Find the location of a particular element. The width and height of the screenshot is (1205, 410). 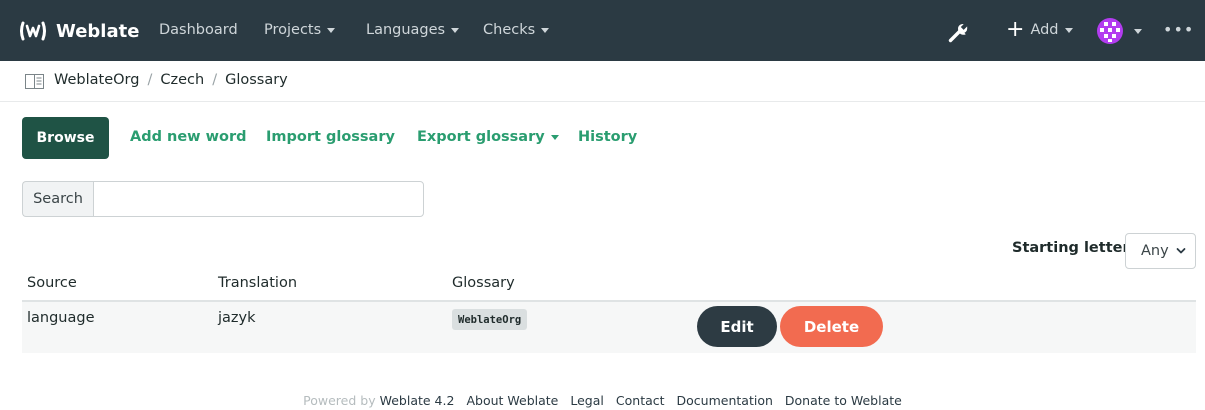

brand-link: Weblate is located at coordinates (79, 31).